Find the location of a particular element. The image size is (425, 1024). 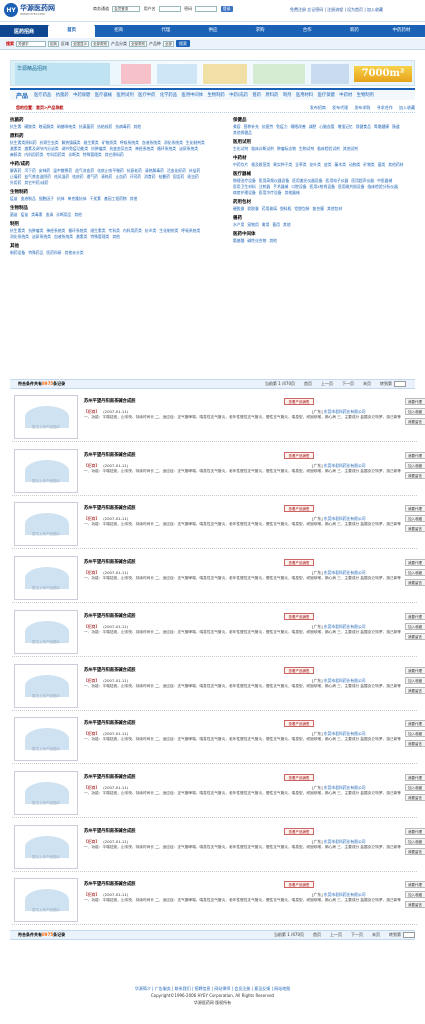

category-link: 药用玻璃 is located at coordinates (269, 208).